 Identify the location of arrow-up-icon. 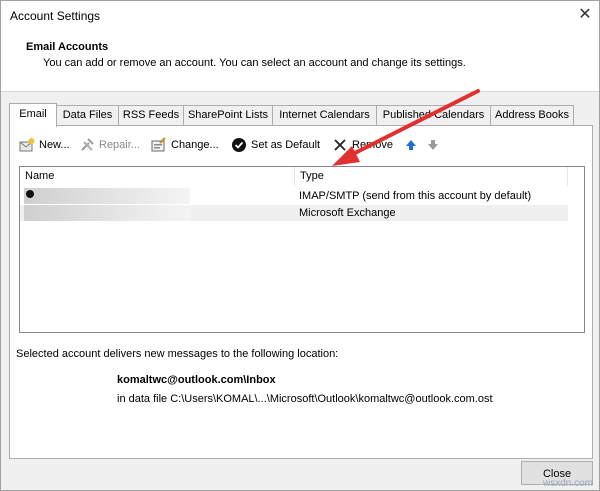
(411, 145).